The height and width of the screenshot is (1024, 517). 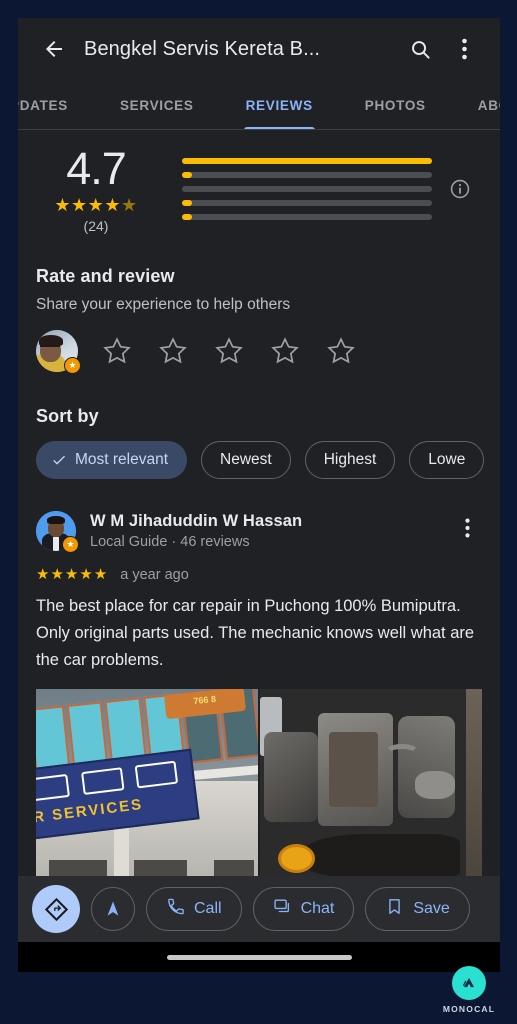 I want to click on tab-label: SERVICES, so click(x=156, y=105).